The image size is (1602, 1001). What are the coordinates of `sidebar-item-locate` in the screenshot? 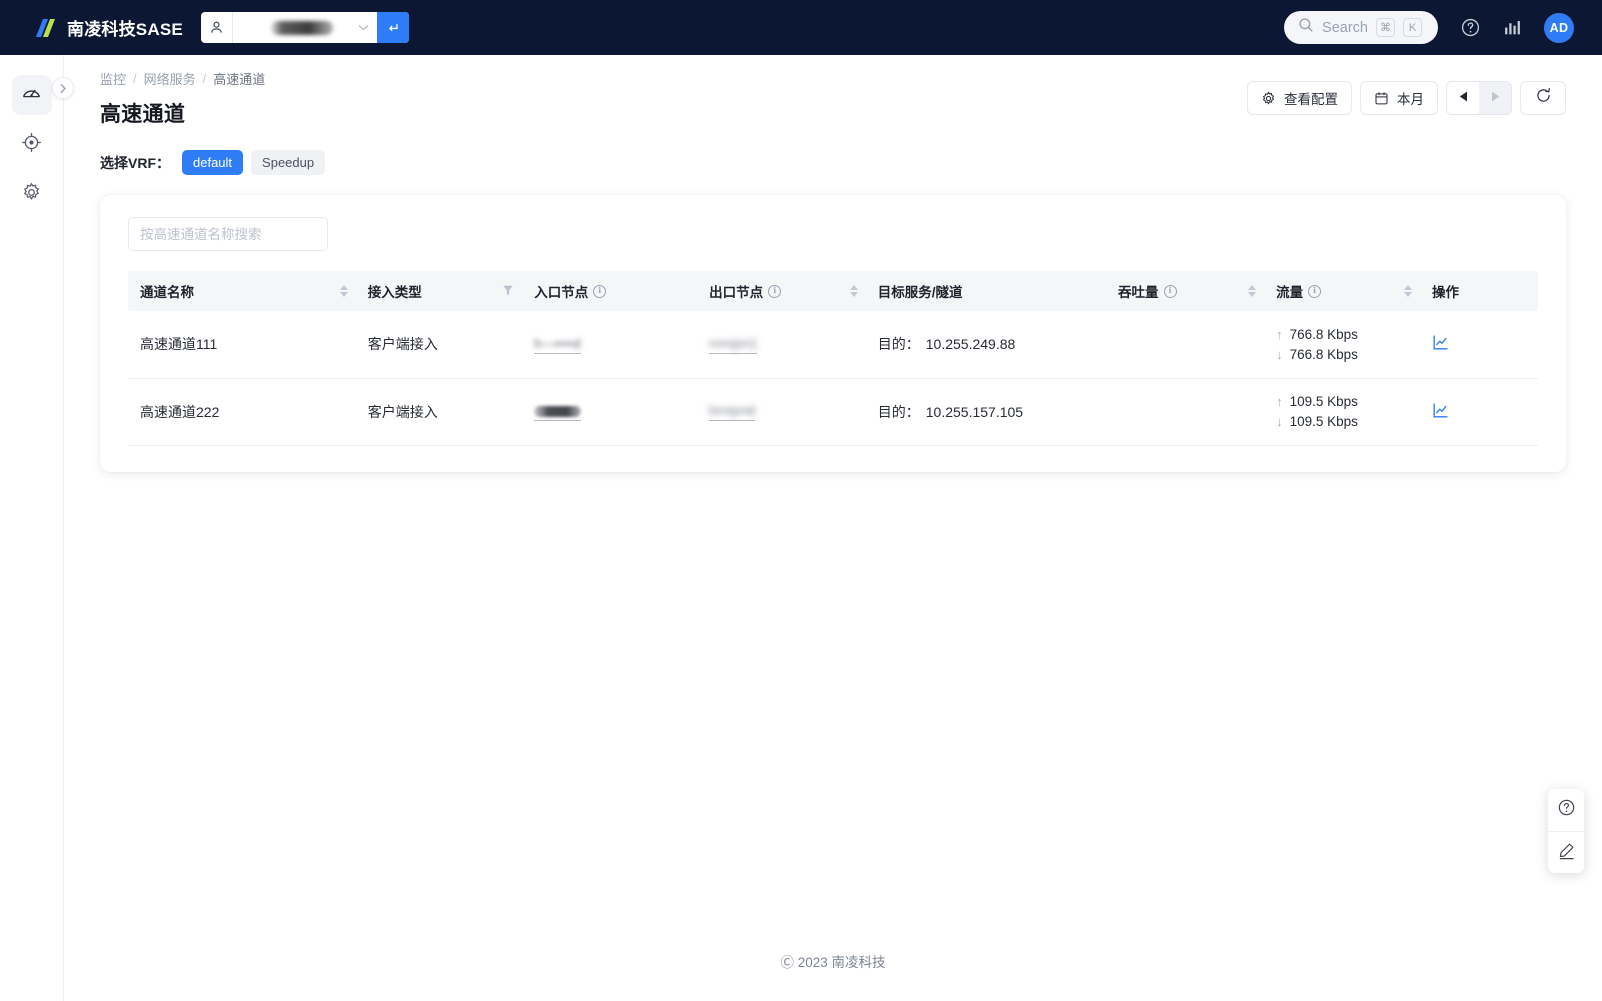 It's located at (32, 145).